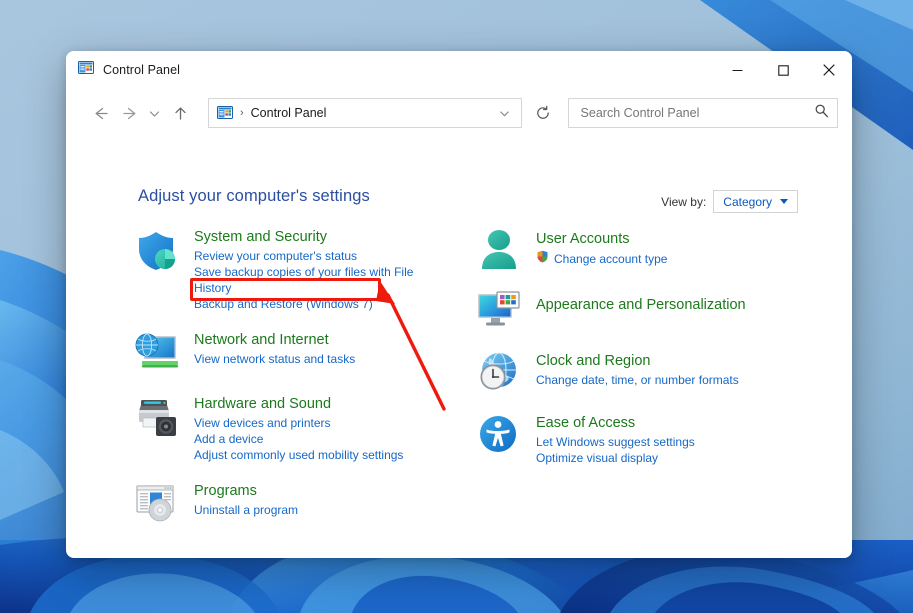 The width and height of the screenshot is (913, 613). What do you see at coordinates (180, 113) in the screenshot?
I see `up-button` at bounding box center [180, 113].